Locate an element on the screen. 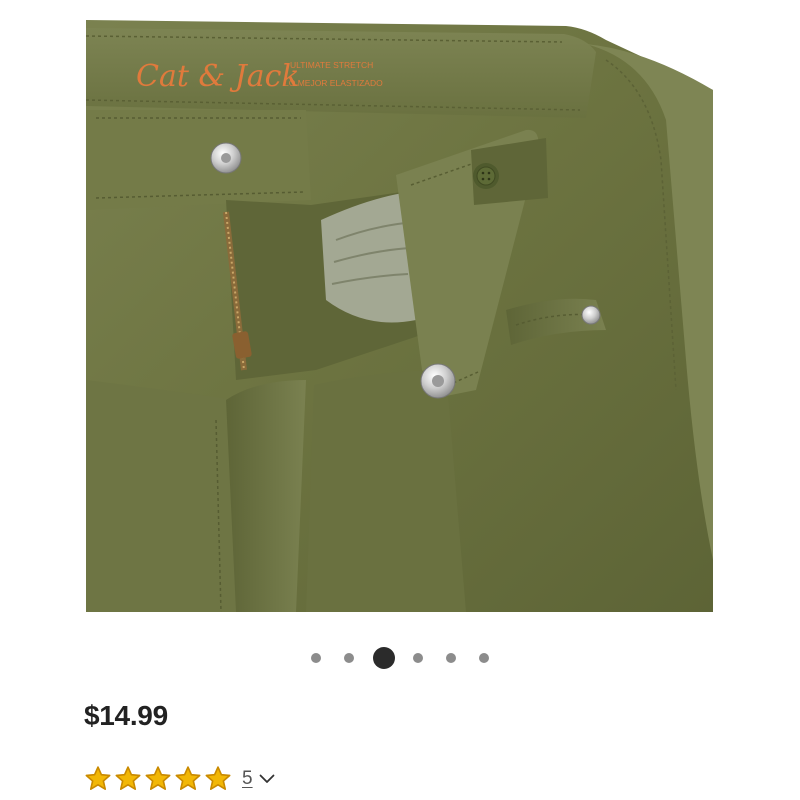  stretch-label-es: LO MEJOR ELASTIZADO is located at coordinates (333, 83).